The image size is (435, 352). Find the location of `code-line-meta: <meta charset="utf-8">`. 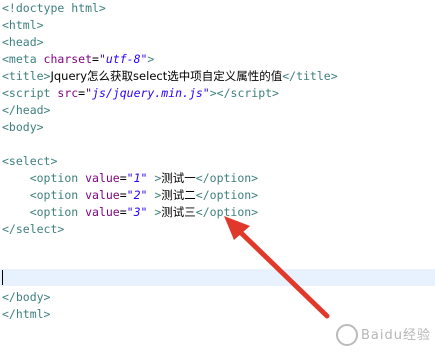

code-line-meta: <meta charset="utf-8"> is located at coordinates (78, 59).